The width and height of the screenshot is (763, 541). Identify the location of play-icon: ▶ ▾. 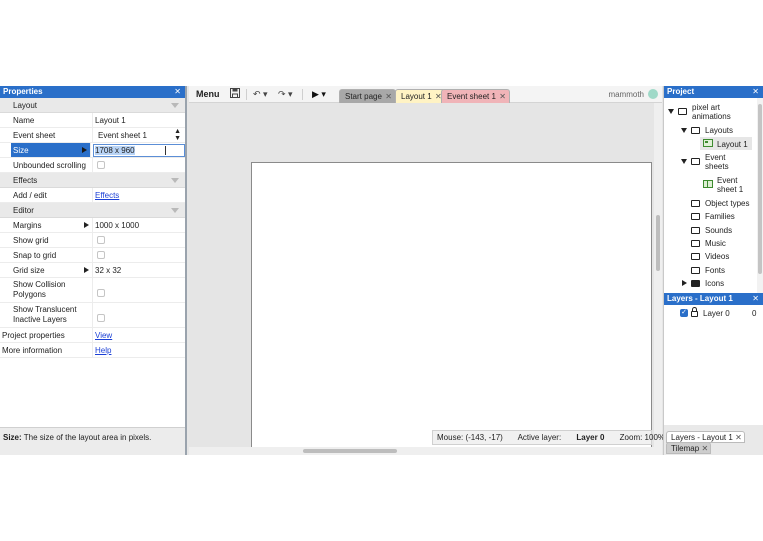
(319, 94).